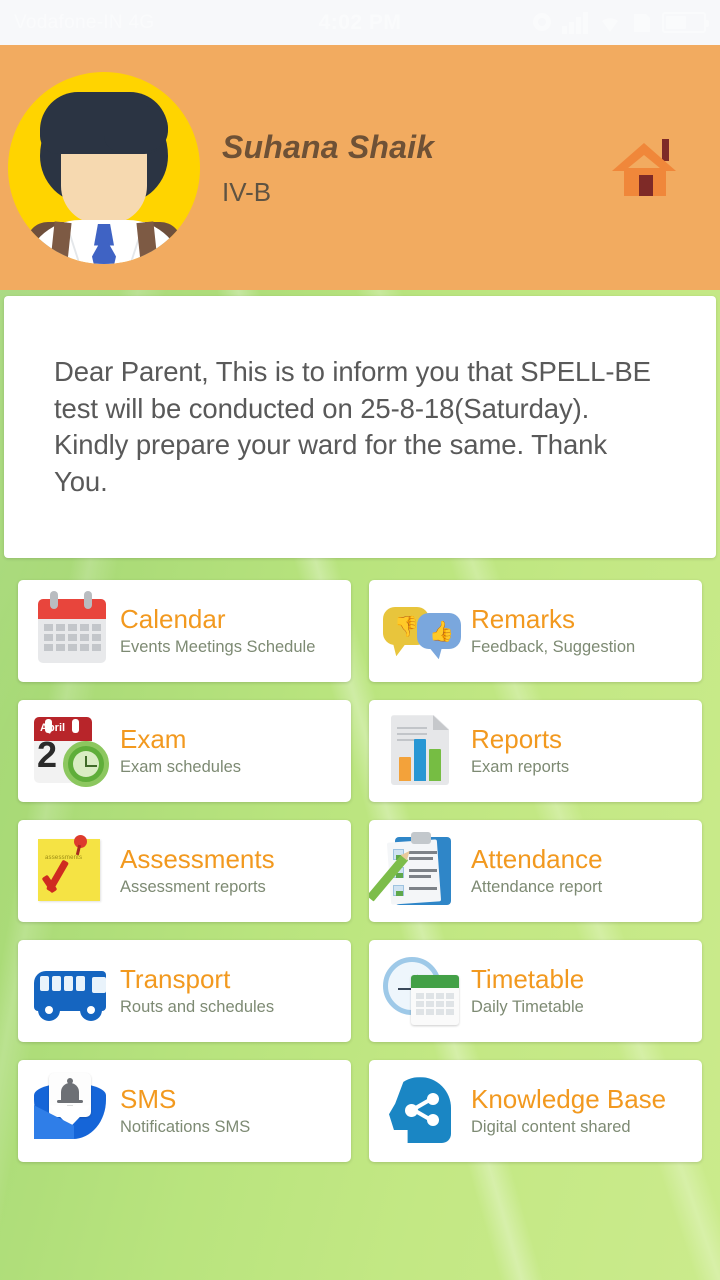  Describe the element at coordinates (416, 167) in the screenshot. I see `student-info: Suhana Shaik IV-B` at that location.